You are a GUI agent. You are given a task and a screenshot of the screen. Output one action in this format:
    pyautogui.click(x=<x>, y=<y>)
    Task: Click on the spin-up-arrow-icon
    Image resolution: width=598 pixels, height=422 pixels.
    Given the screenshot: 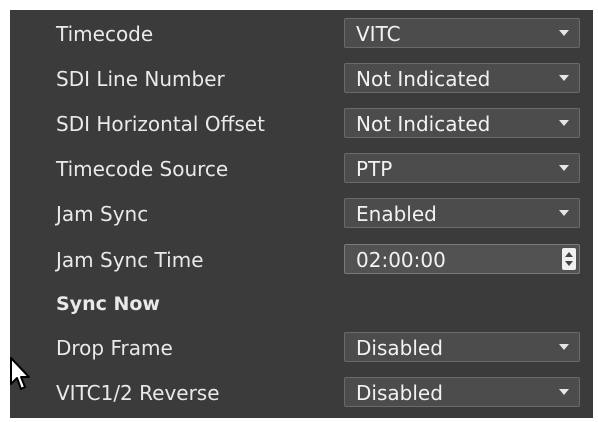 What is the action you would take?
    pyautogui.click(x=569, y=254)
    